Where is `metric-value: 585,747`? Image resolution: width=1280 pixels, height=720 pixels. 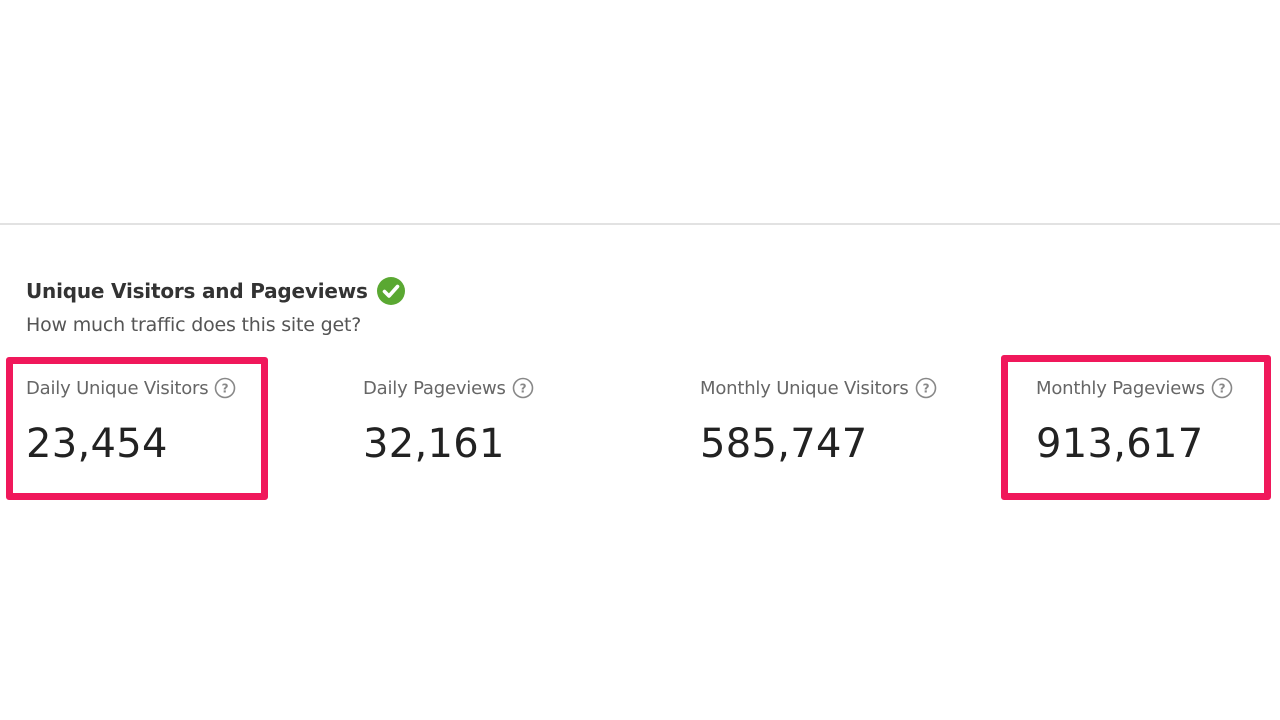 metric-value: 585,747 is located at coordinates (784, 444).